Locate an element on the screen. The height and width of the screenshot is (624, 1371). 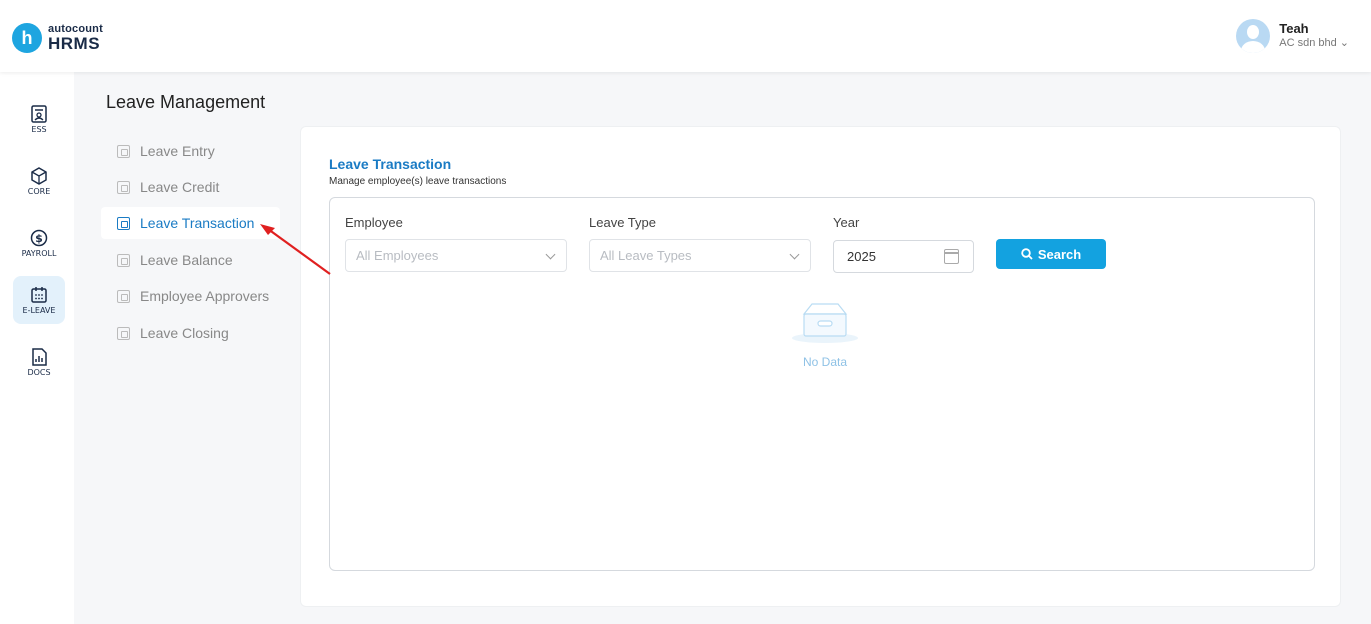
employee-select: All Employees is located at coordinates (456, 255).